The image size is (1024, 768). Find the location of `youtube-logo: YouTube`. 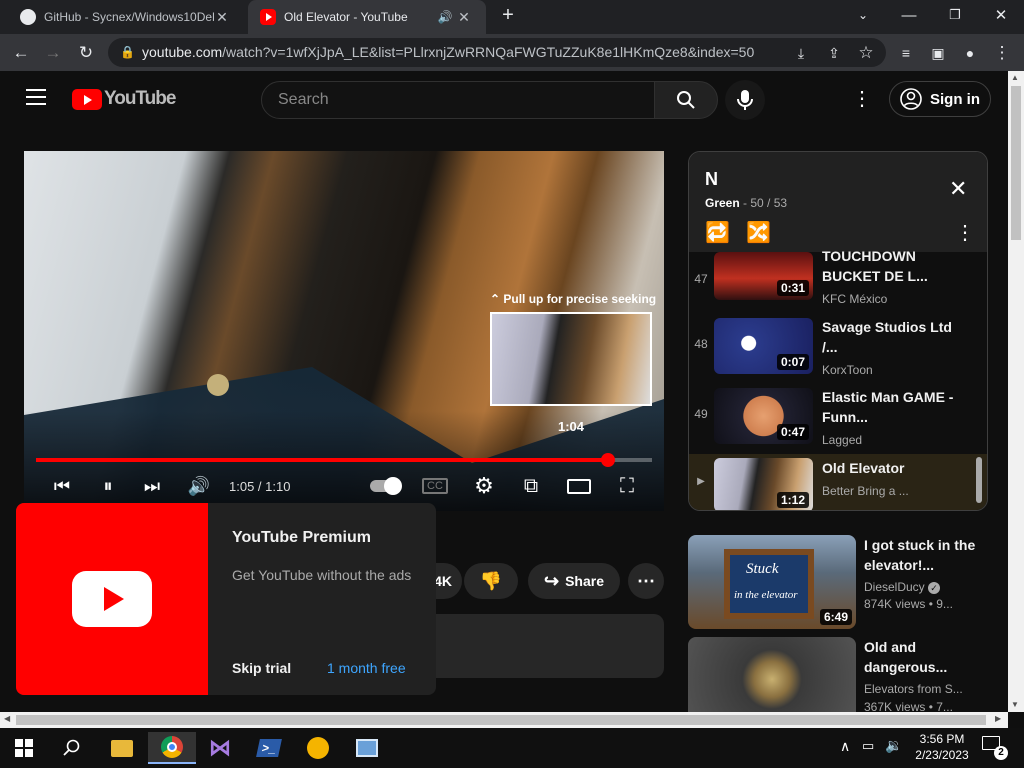

youtube-logo: YouTube is located at coordinates (124, 99).